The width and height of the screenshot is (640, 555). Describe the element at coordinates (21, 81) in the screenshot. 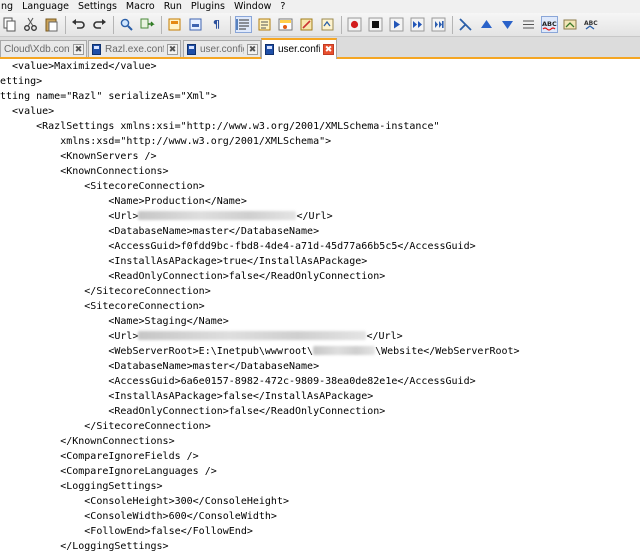

I see `code-line: etting>` at that location.